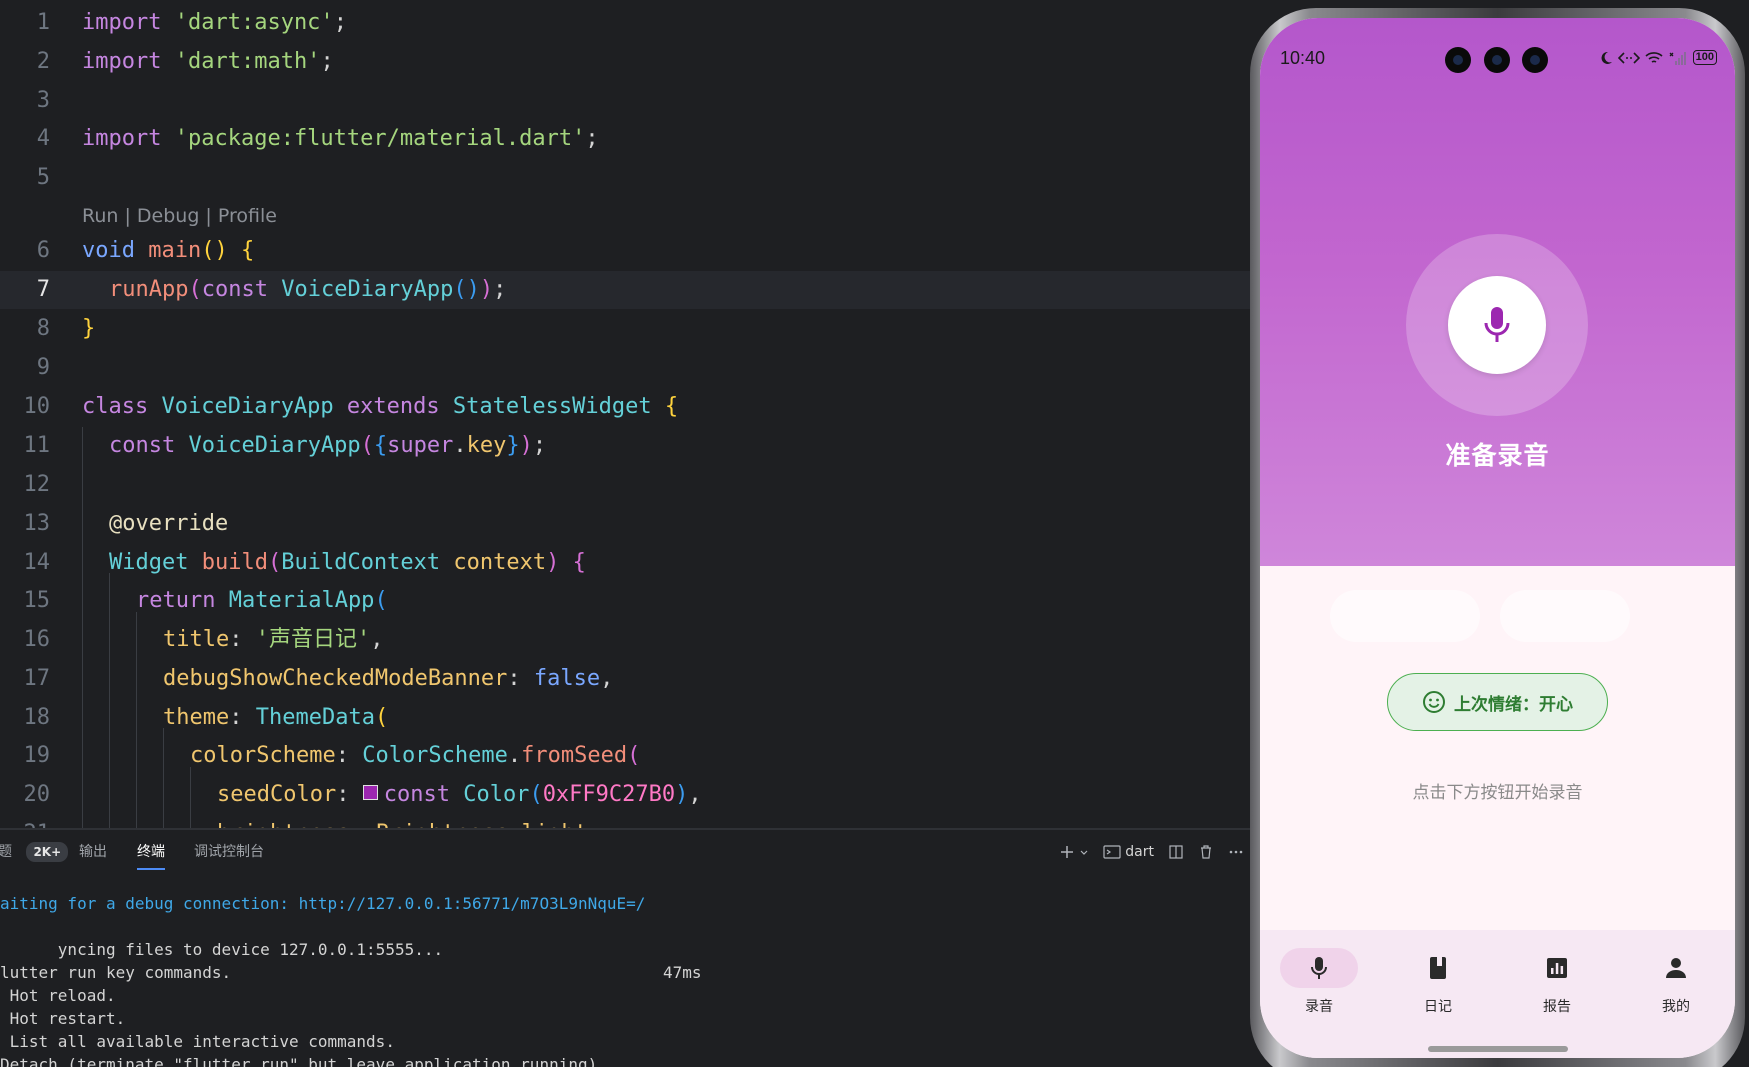 This screenshot has height=1067, width=1749. Describe the element at coordinates (1557, 993) in the screenshot. I see `nav-item-report: 报告` at that location.